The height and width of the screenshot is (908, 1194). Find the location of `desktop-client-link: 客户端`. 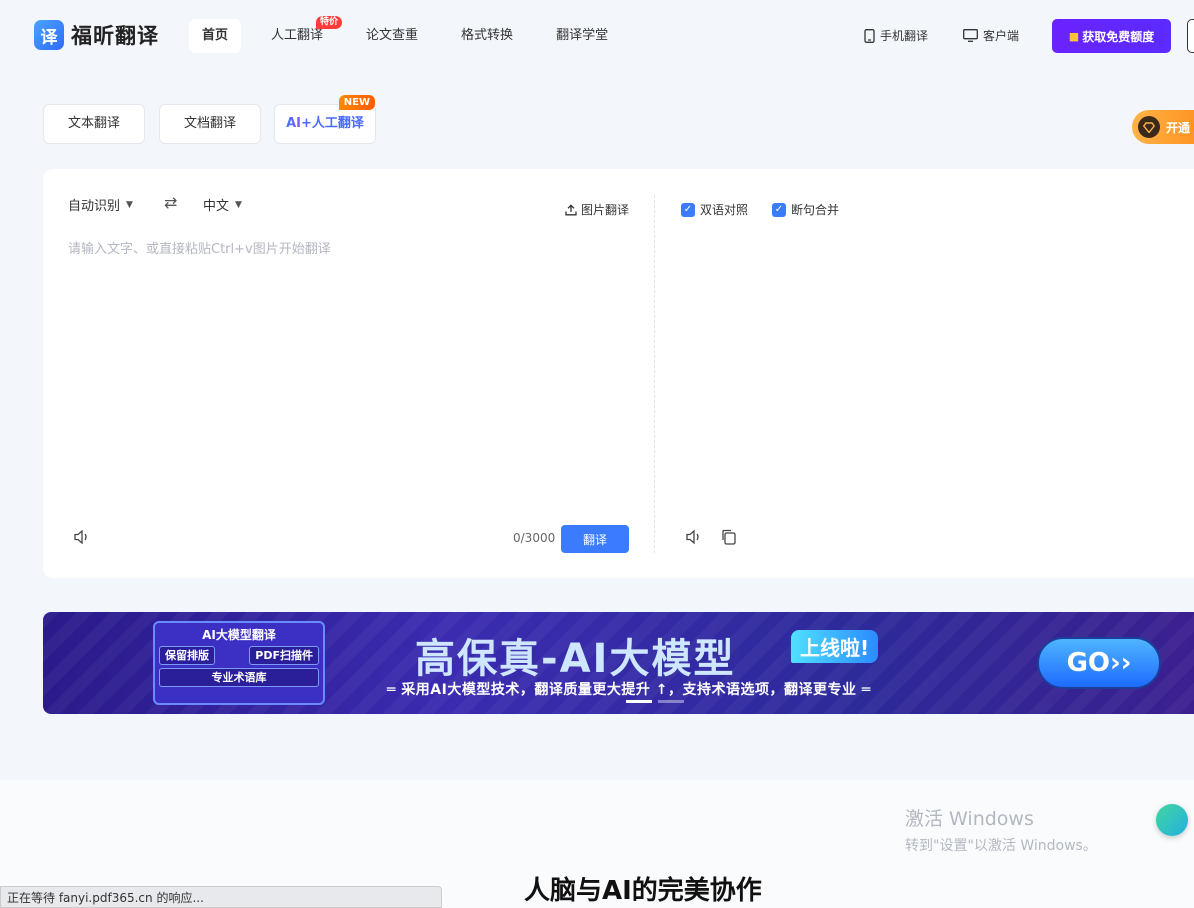

desktop-client-link: 客户端 is located at coordinates (991, 35).